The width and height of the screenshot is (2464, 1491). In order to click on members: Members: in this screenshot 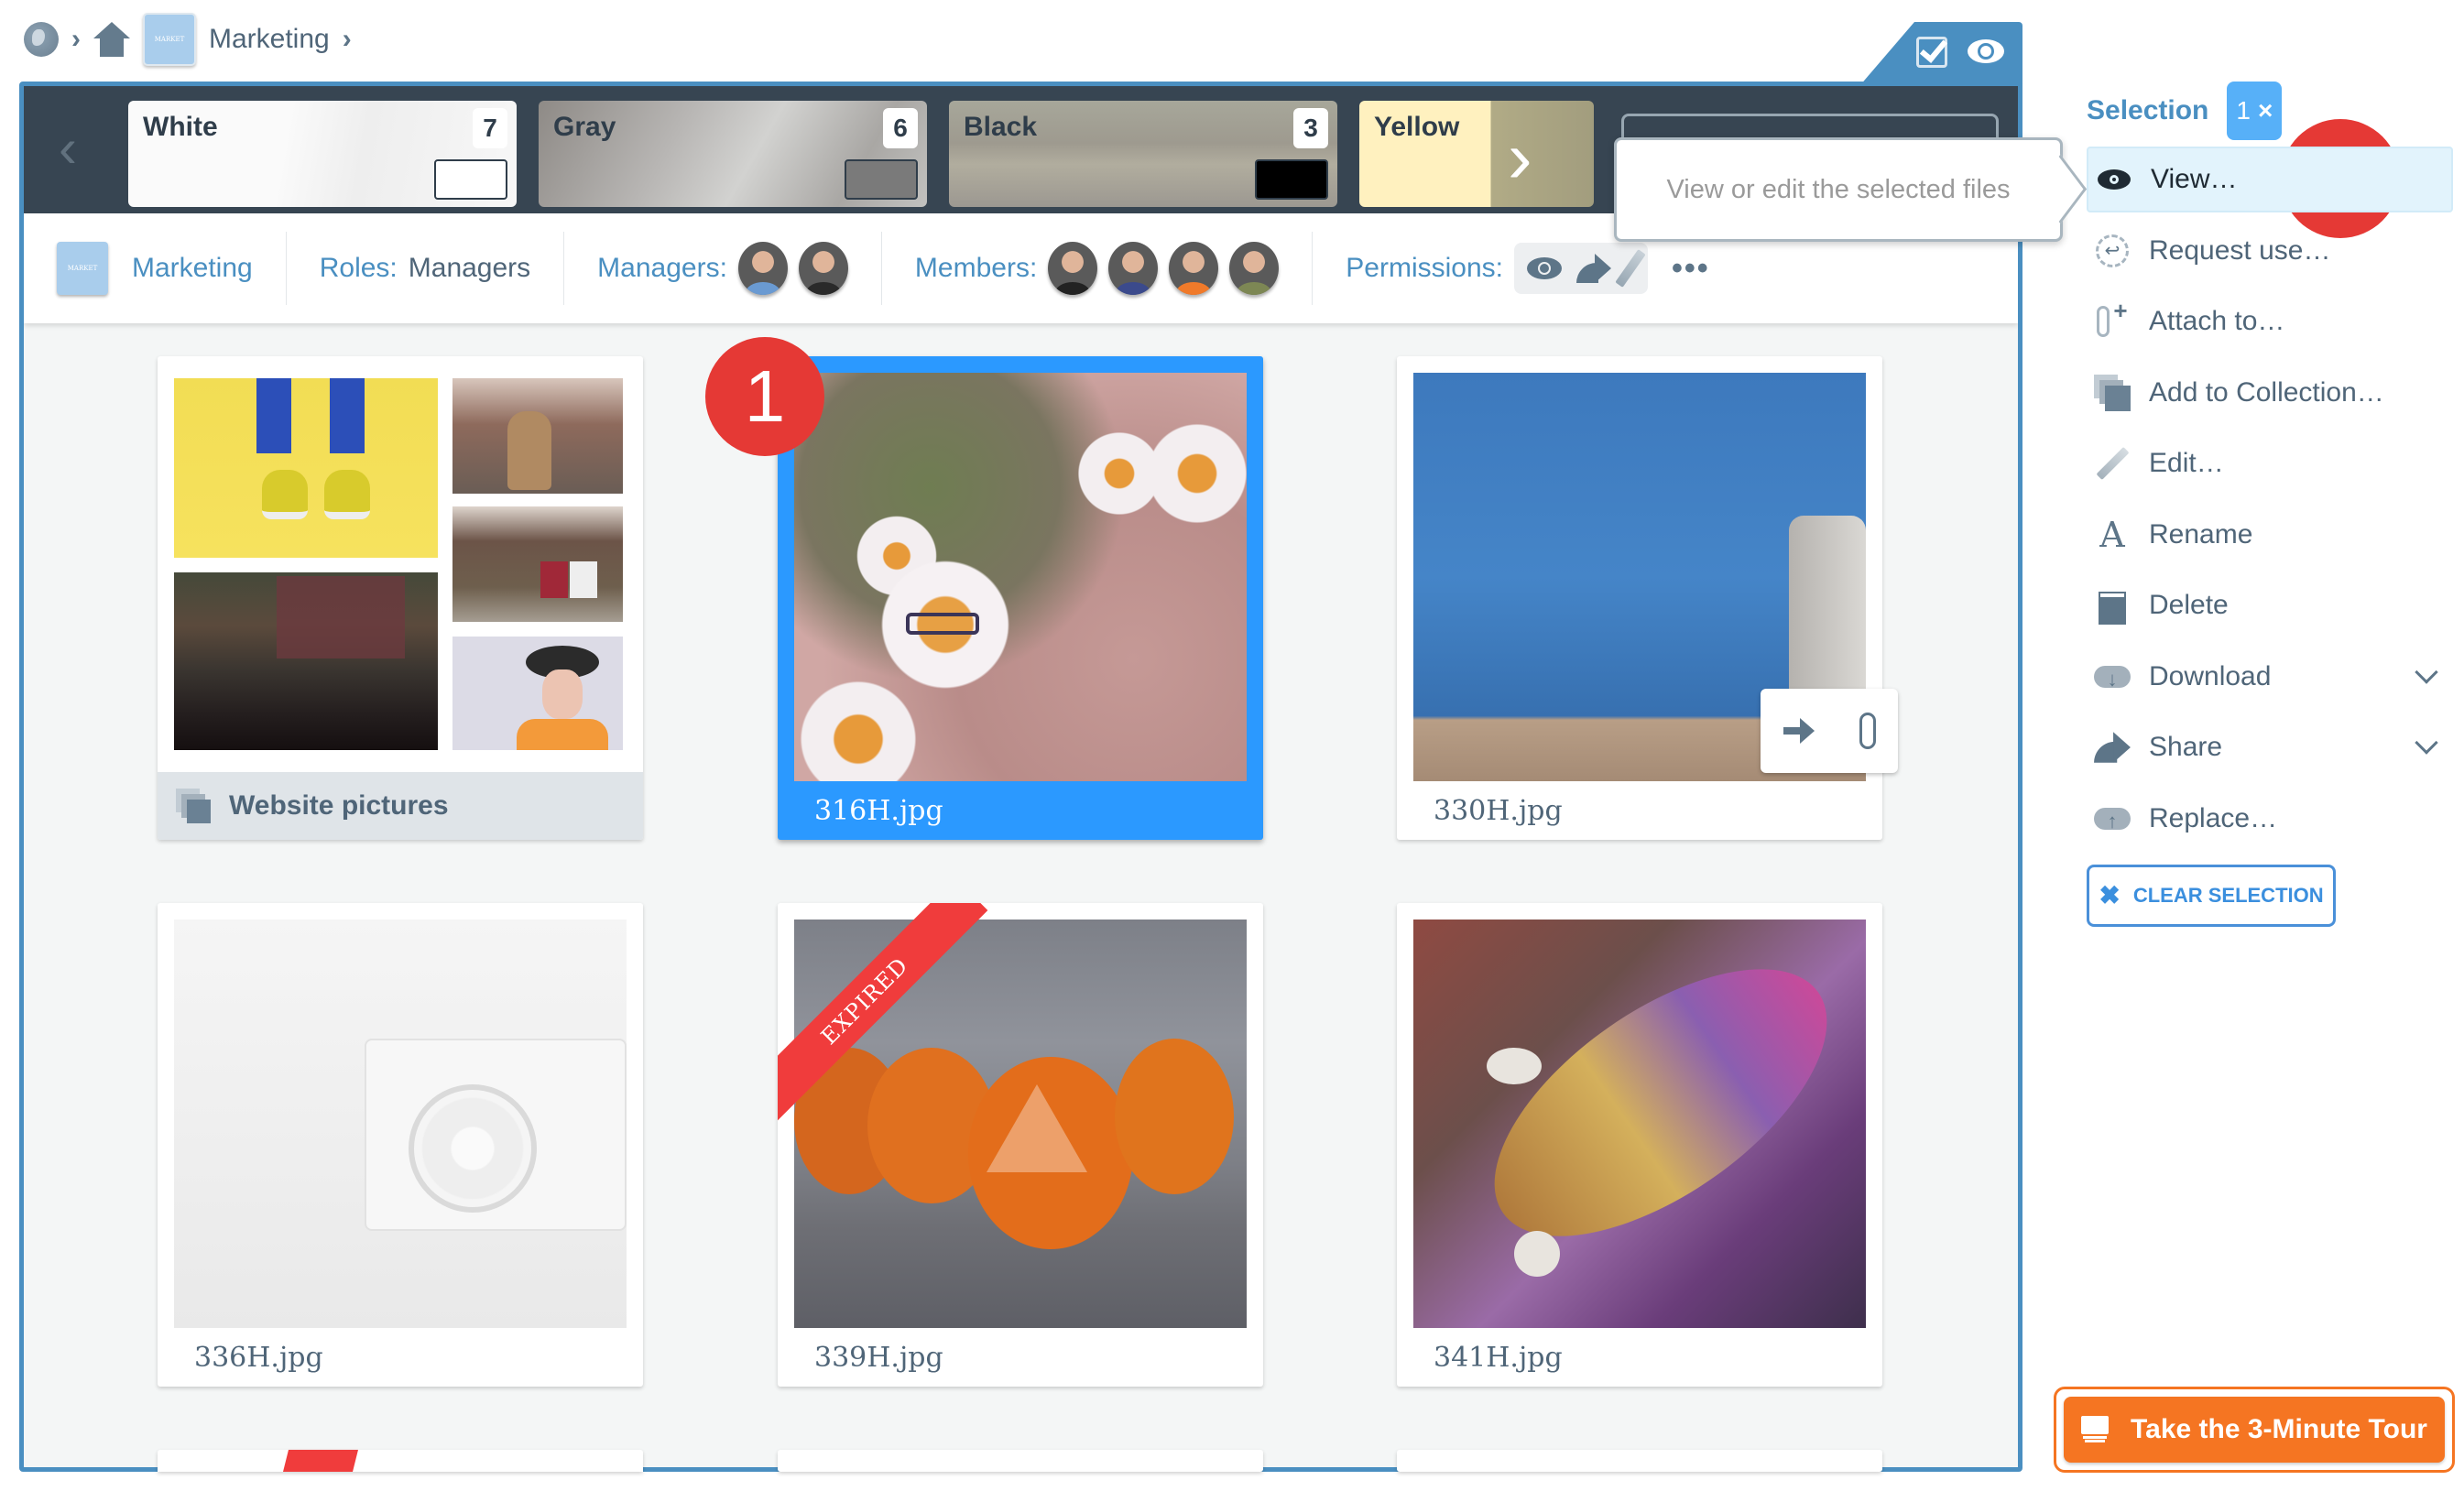, I will do `click(1098, 268)`.